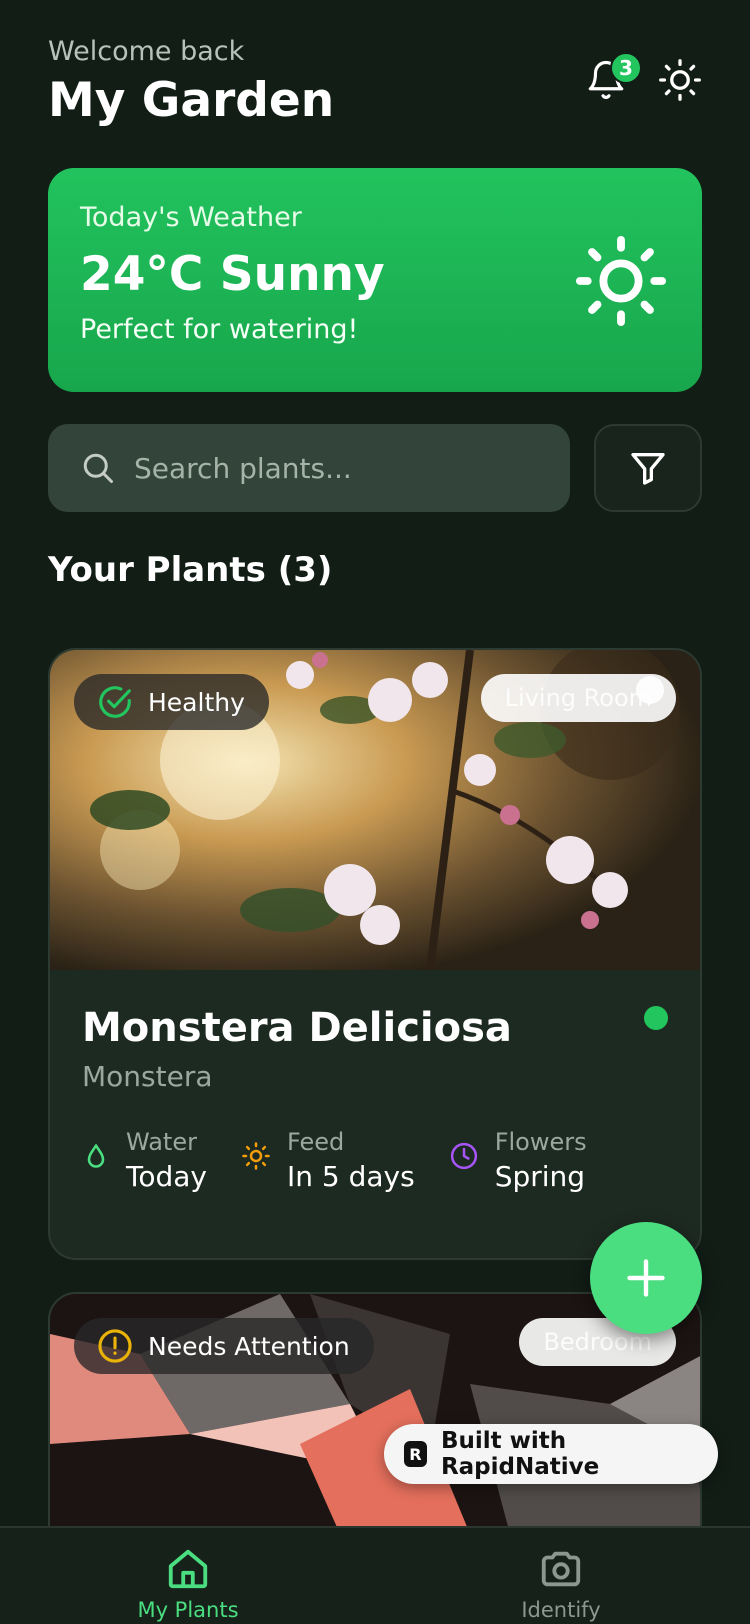  I want to click on droplet-icon, so click(96, 1156).